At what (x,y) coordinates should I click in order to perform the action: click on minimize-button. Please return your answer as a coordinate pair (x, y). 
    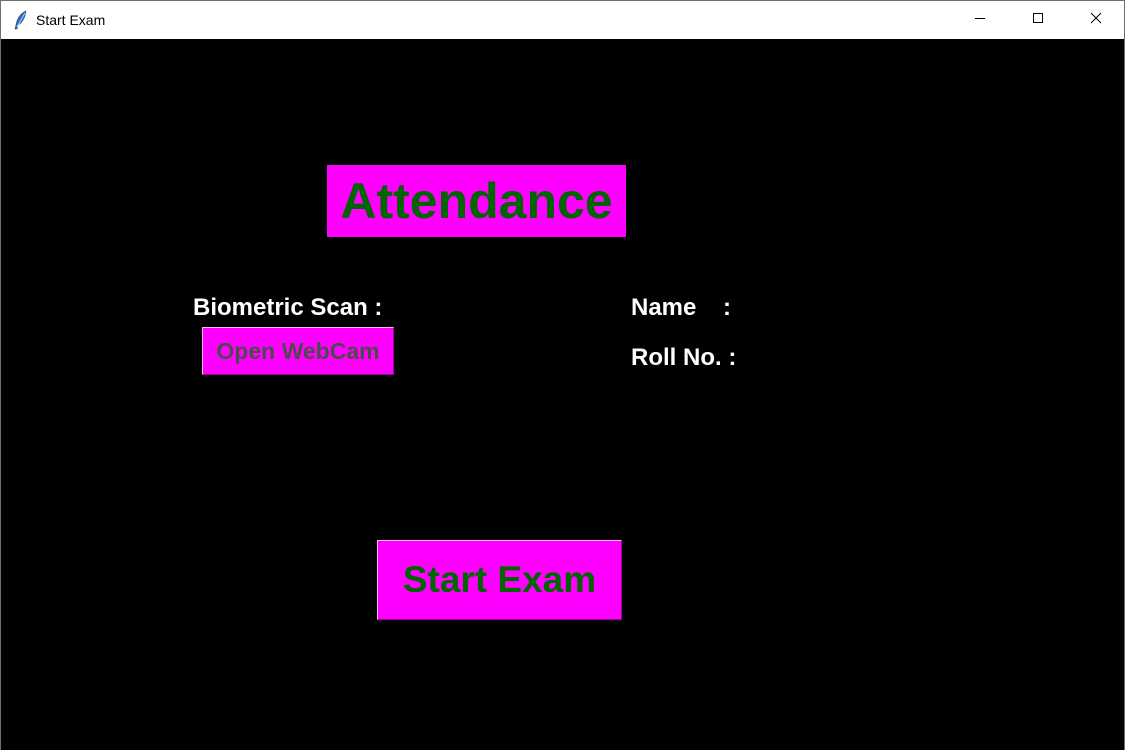
    Looking at the image, I should click on (980, 20).